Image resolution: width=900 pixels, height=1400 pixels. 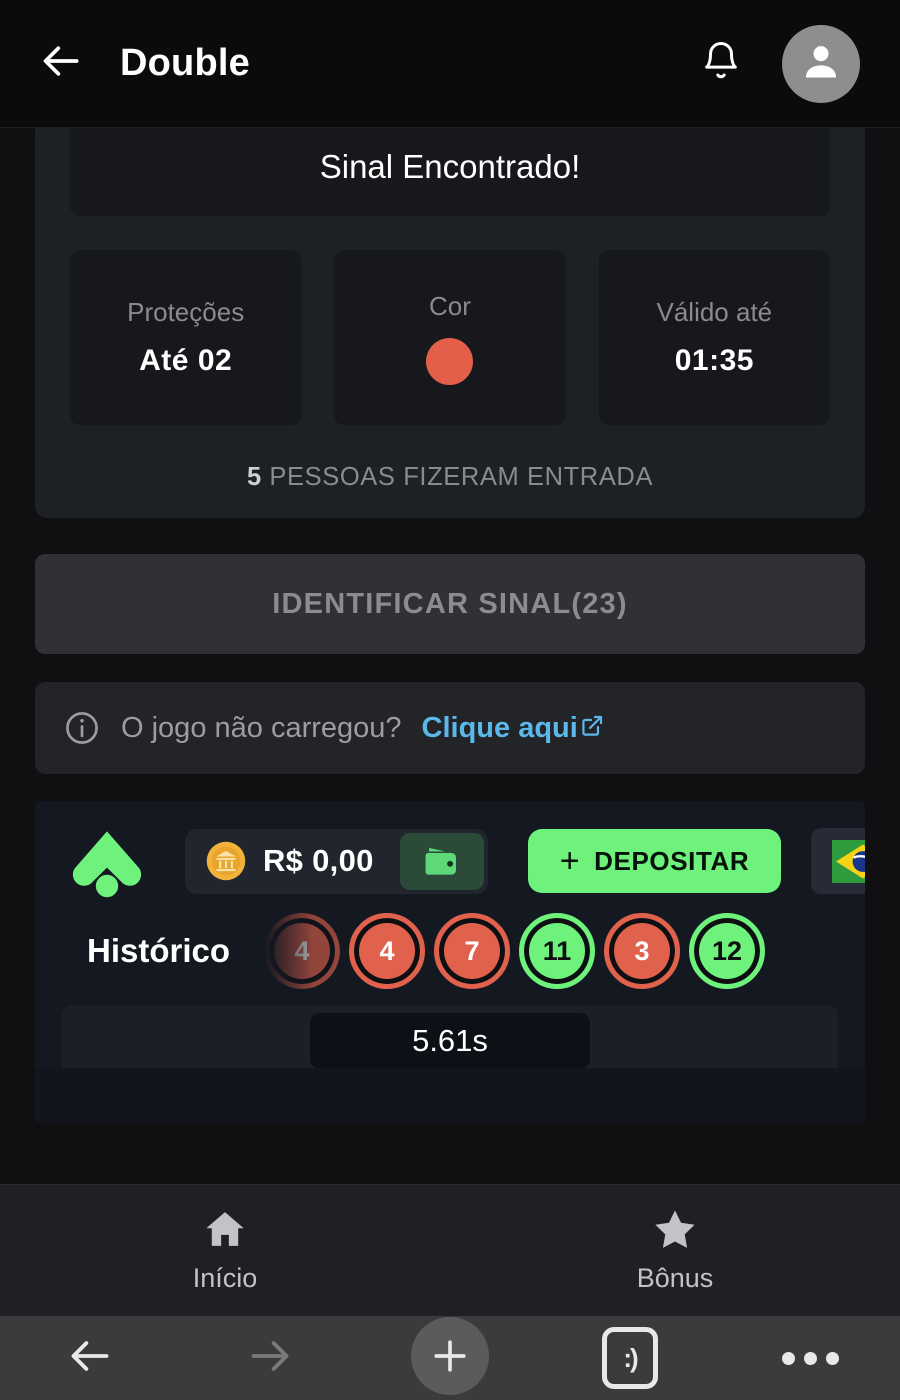 I want to click on plus-icon, so click(x=450, y=1356).